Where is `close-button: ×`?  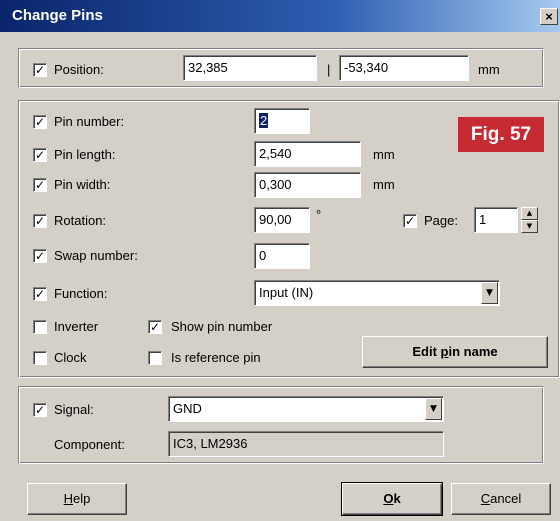
close-button: × is located at coordinates (549, 16).